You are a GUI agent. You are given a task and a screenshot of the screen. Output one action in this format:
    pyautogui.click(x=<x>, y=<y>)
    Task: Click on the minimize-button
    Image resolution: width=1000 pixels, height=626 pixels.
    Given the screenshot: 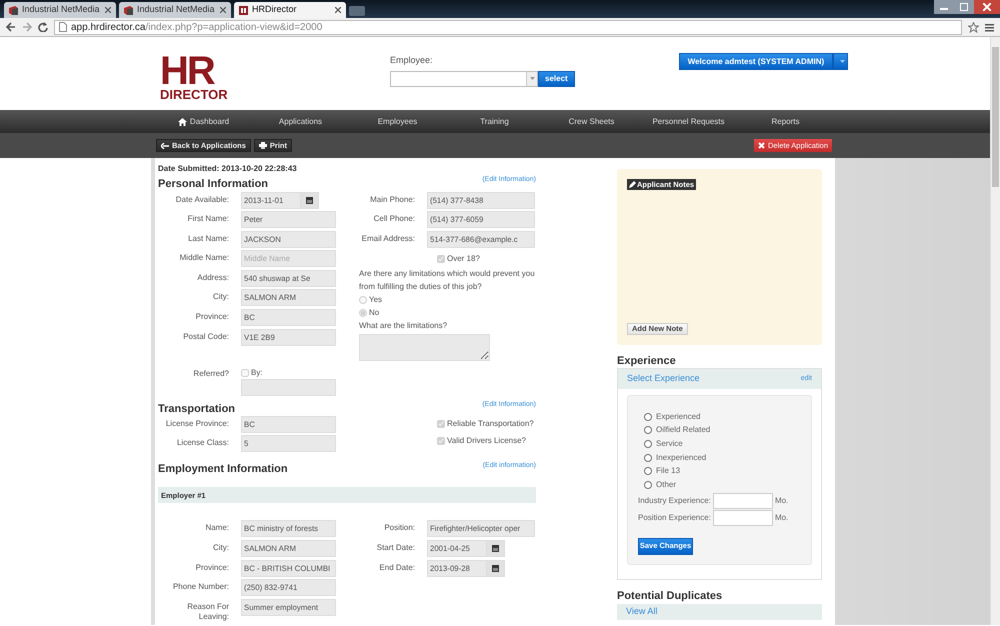 What is the action you would take?
    pyautogui.click(x=944, y=7)
    